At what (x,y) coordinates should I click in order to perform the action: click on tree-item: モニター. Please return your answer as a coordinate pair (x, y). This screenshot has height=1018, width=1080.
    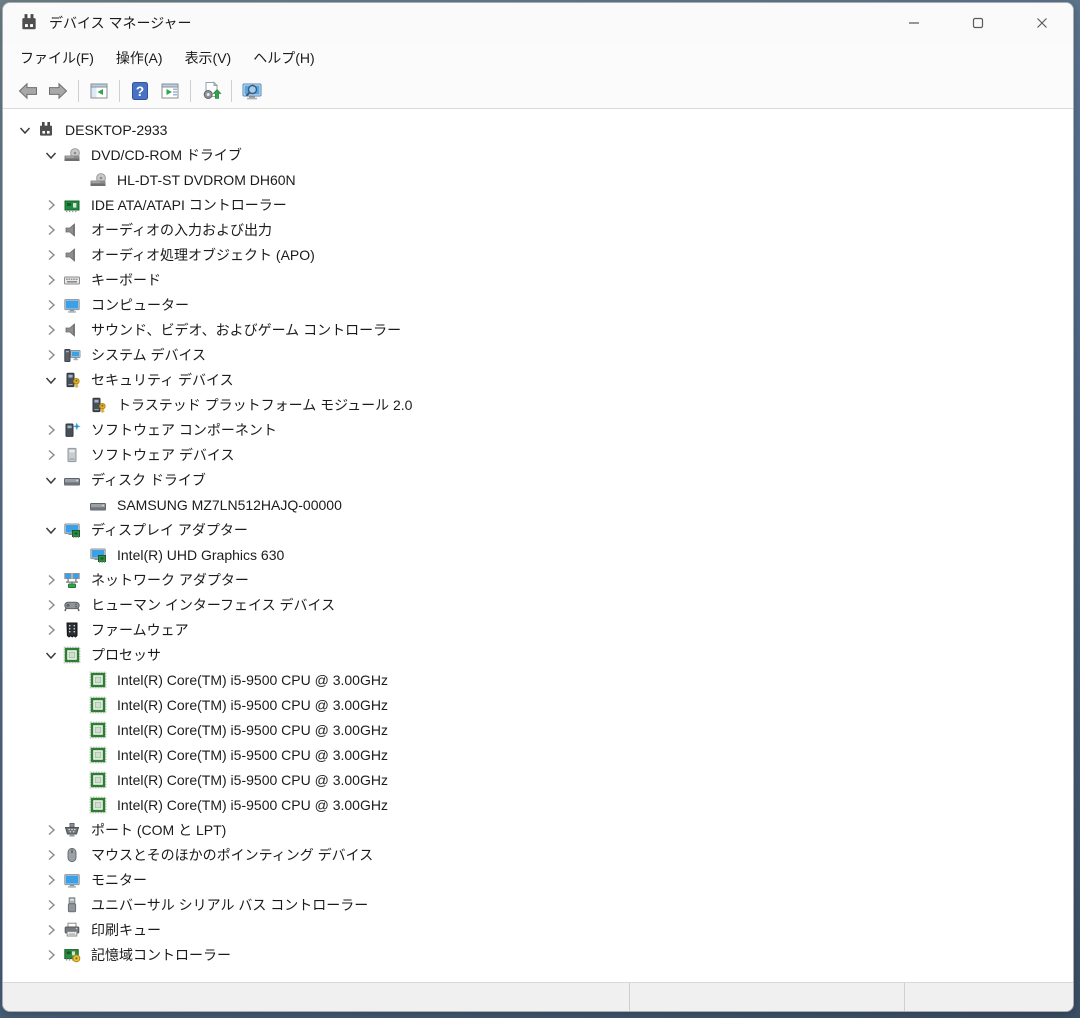
    Looking at the image, I should click on (538, 879).